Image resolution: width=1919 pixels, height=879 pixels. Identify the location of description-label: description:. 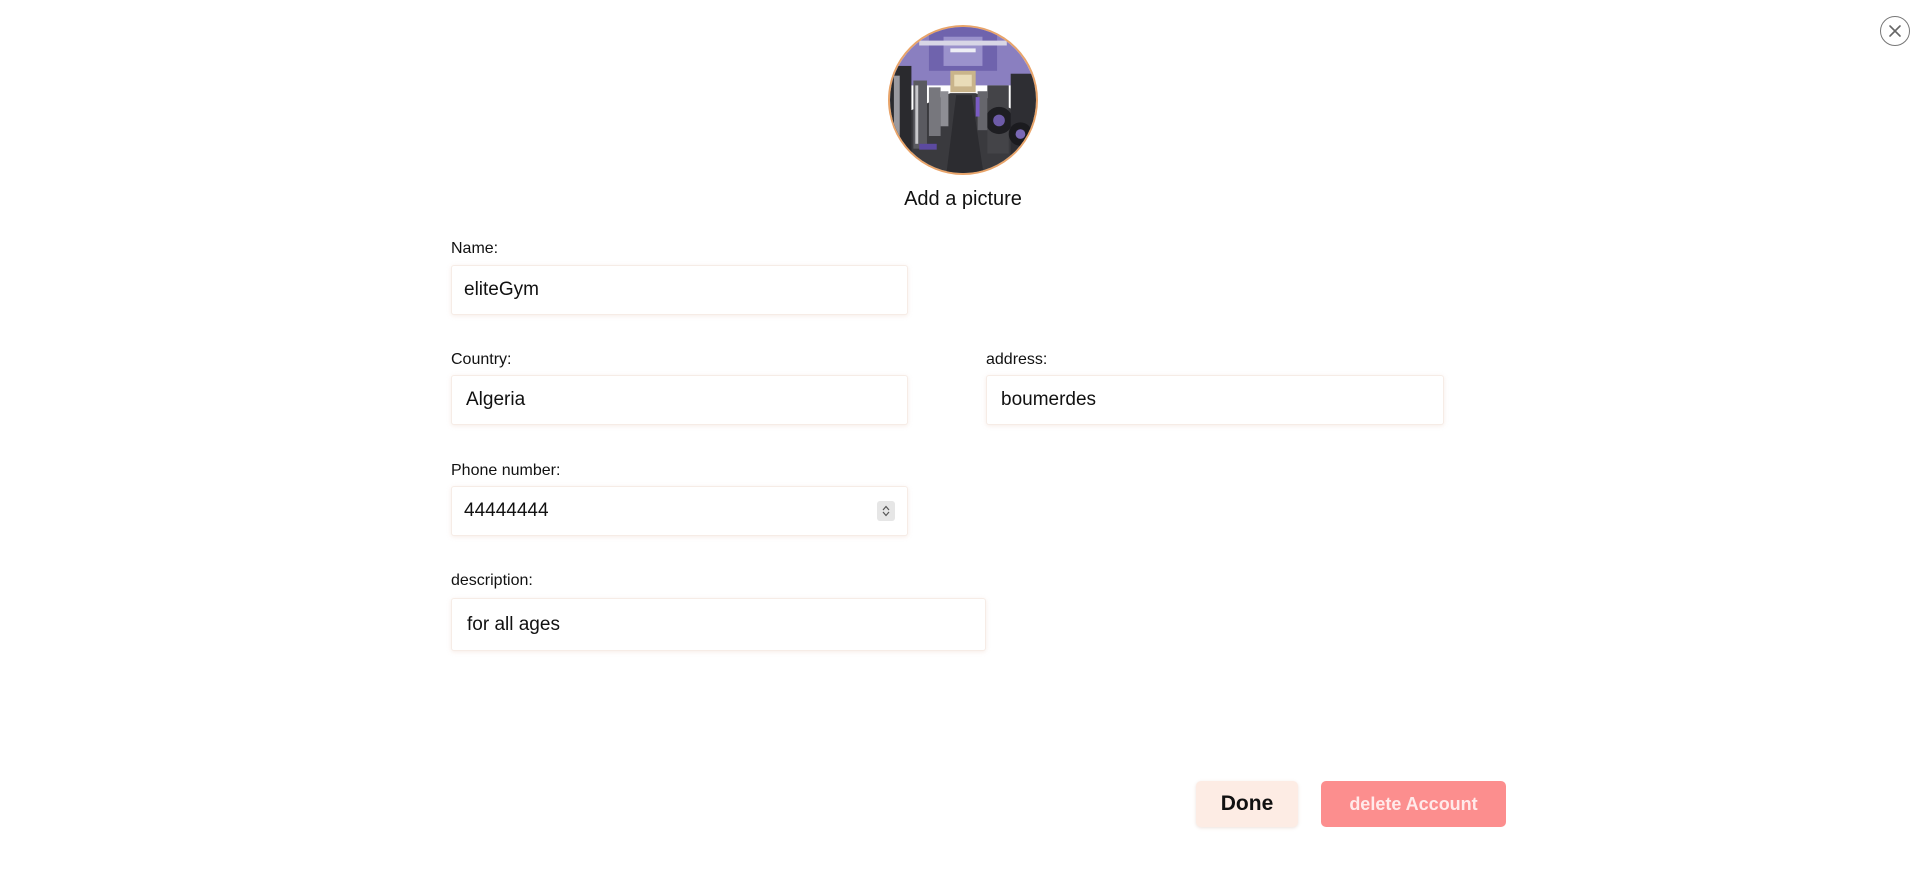
(492, 580).